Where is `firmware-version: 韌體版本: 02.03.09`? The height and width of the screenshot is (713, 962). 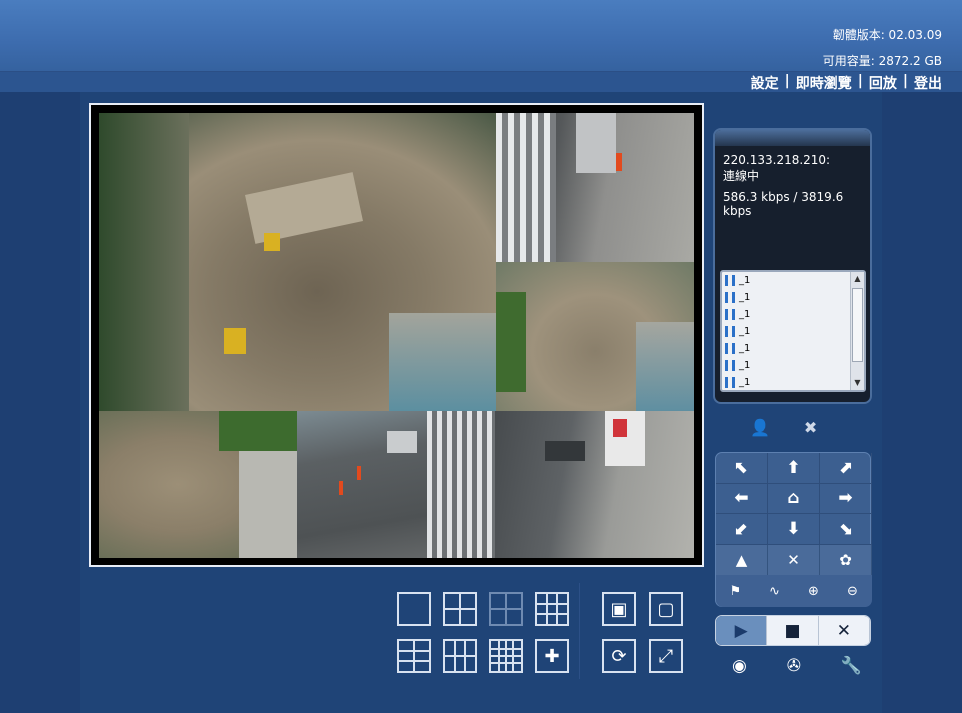
firmware-version: 韌體版本: 02.03.09 is located at coordinates (887, 35).